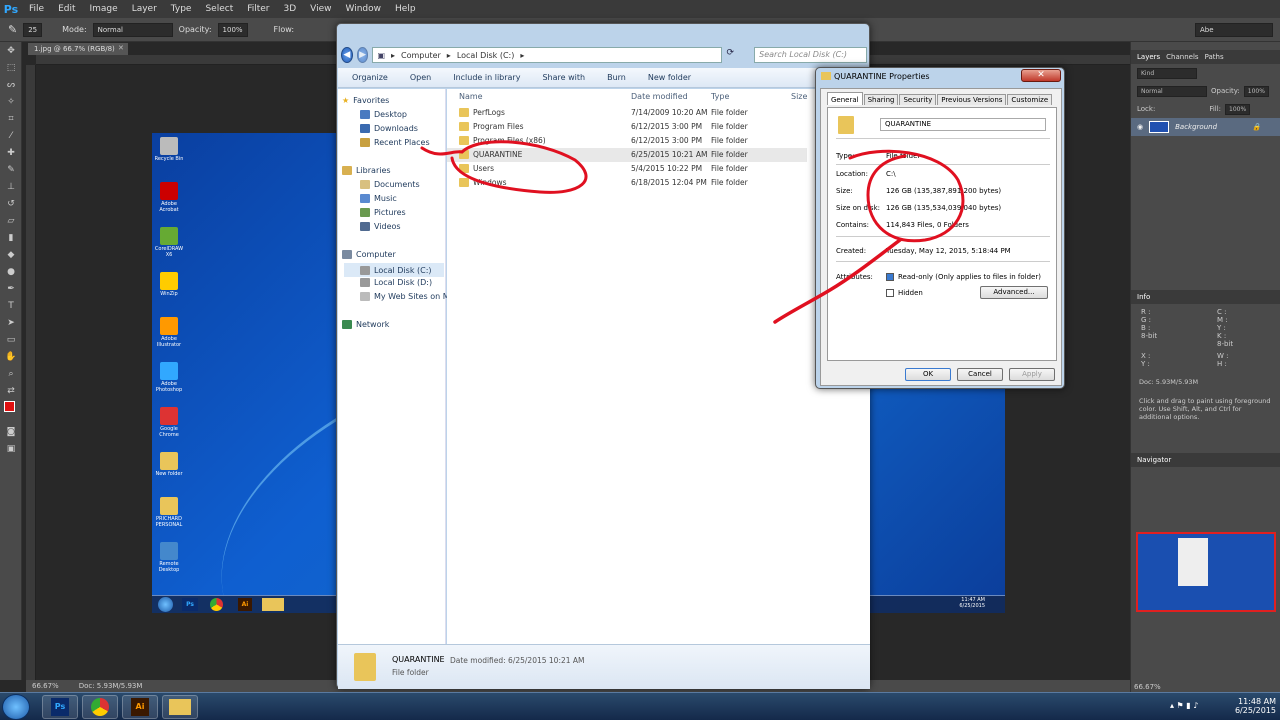 The height and width of the screenshot is (720, 1280). Describe the element at coordinates (45, 686) in the screenshot. I see `zoom-level: 66.67%` at that location.